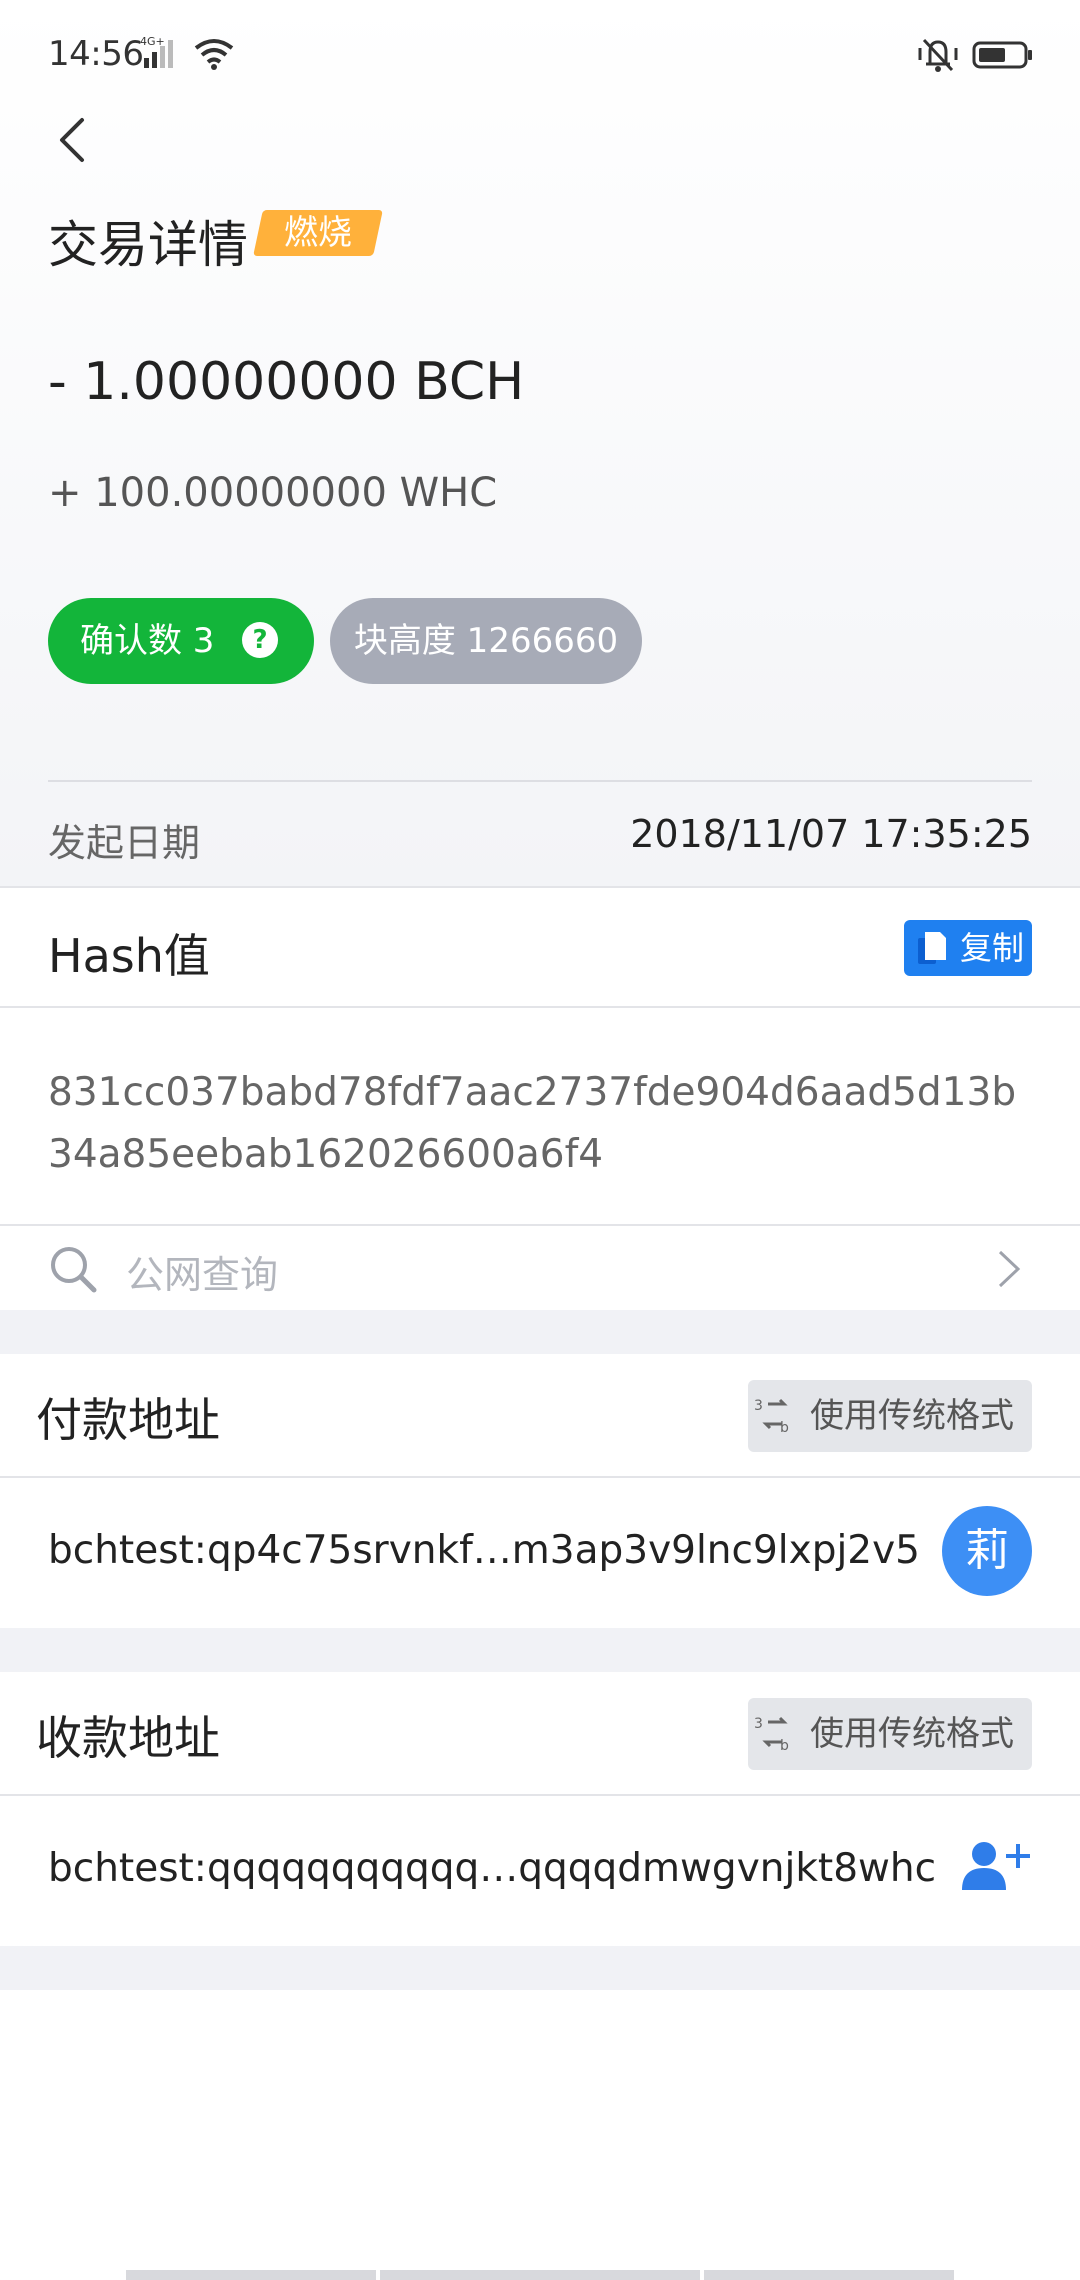 The image size is (1080, 2280). Describe the element at coordinates (76, 140) in the screenshot. I see `back-button` at that location.